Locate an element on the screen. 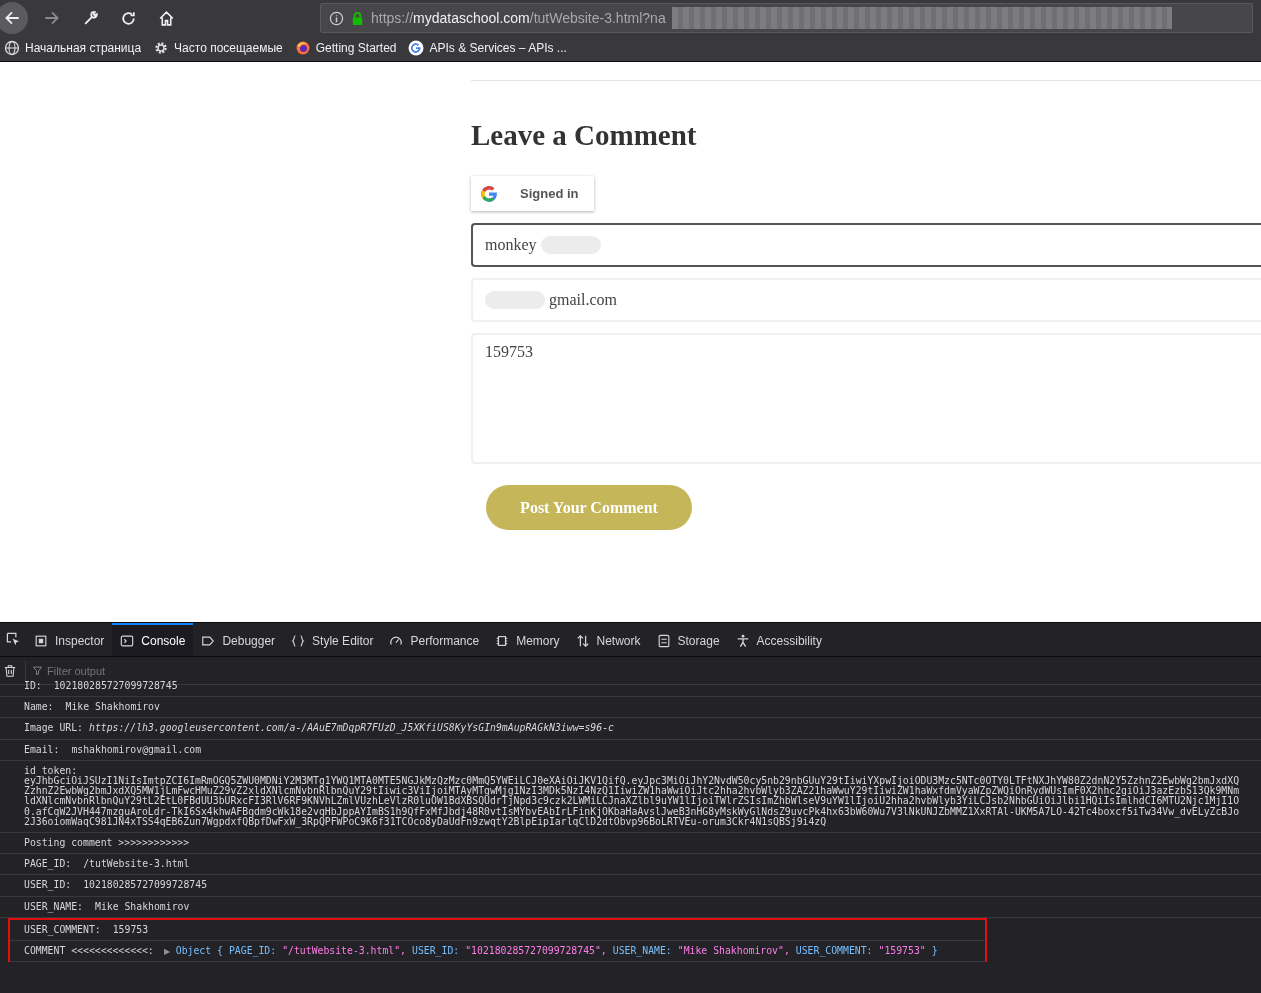 The image size is (1261, 993). property-value: "159753" is located at coordinates (902, 951).